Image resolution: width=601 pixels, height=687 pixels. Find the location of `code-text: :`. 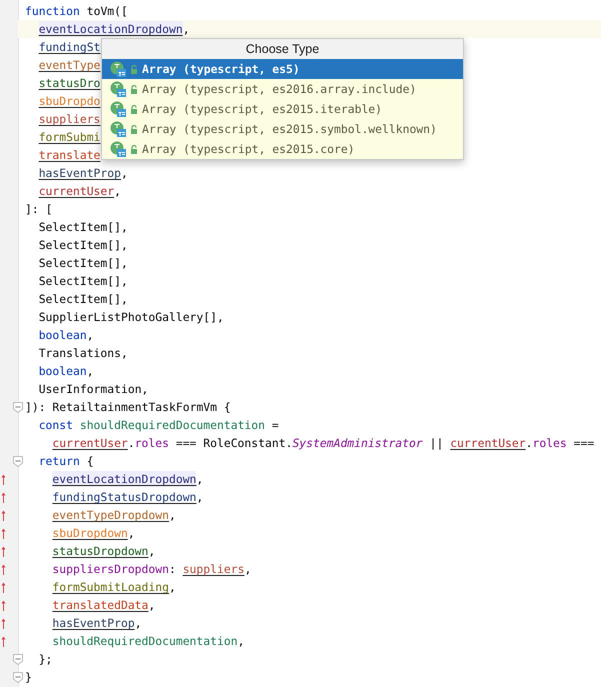

code-text: : is located at coordinates (172, 569).